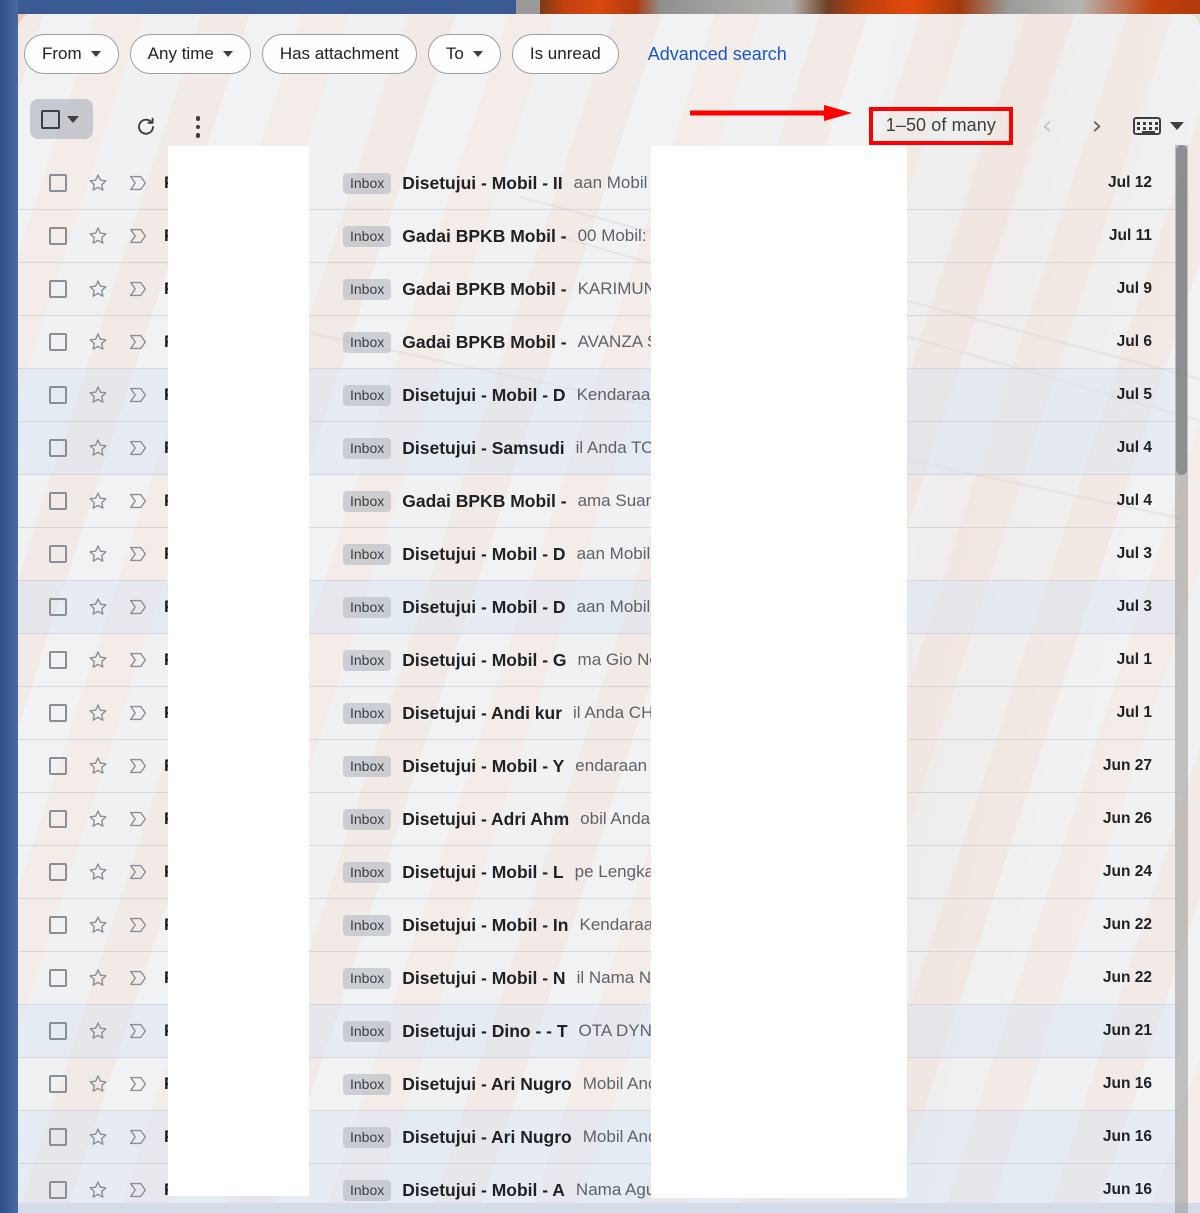  I want to click on row-subject: Disetujui - Ari Nugro, so click(487, 1136).